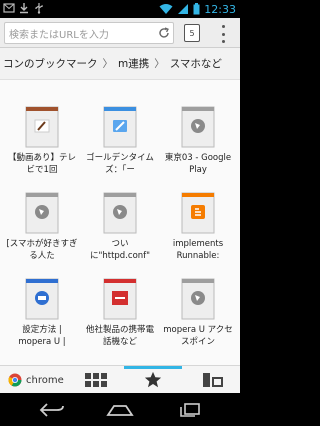 The width and height of the screenshot is (320, 426). What do you see at coordinates (133, 63) in the screenshot?
I see `breadcrumb-item: m連携` at bounding box center [133, 63].